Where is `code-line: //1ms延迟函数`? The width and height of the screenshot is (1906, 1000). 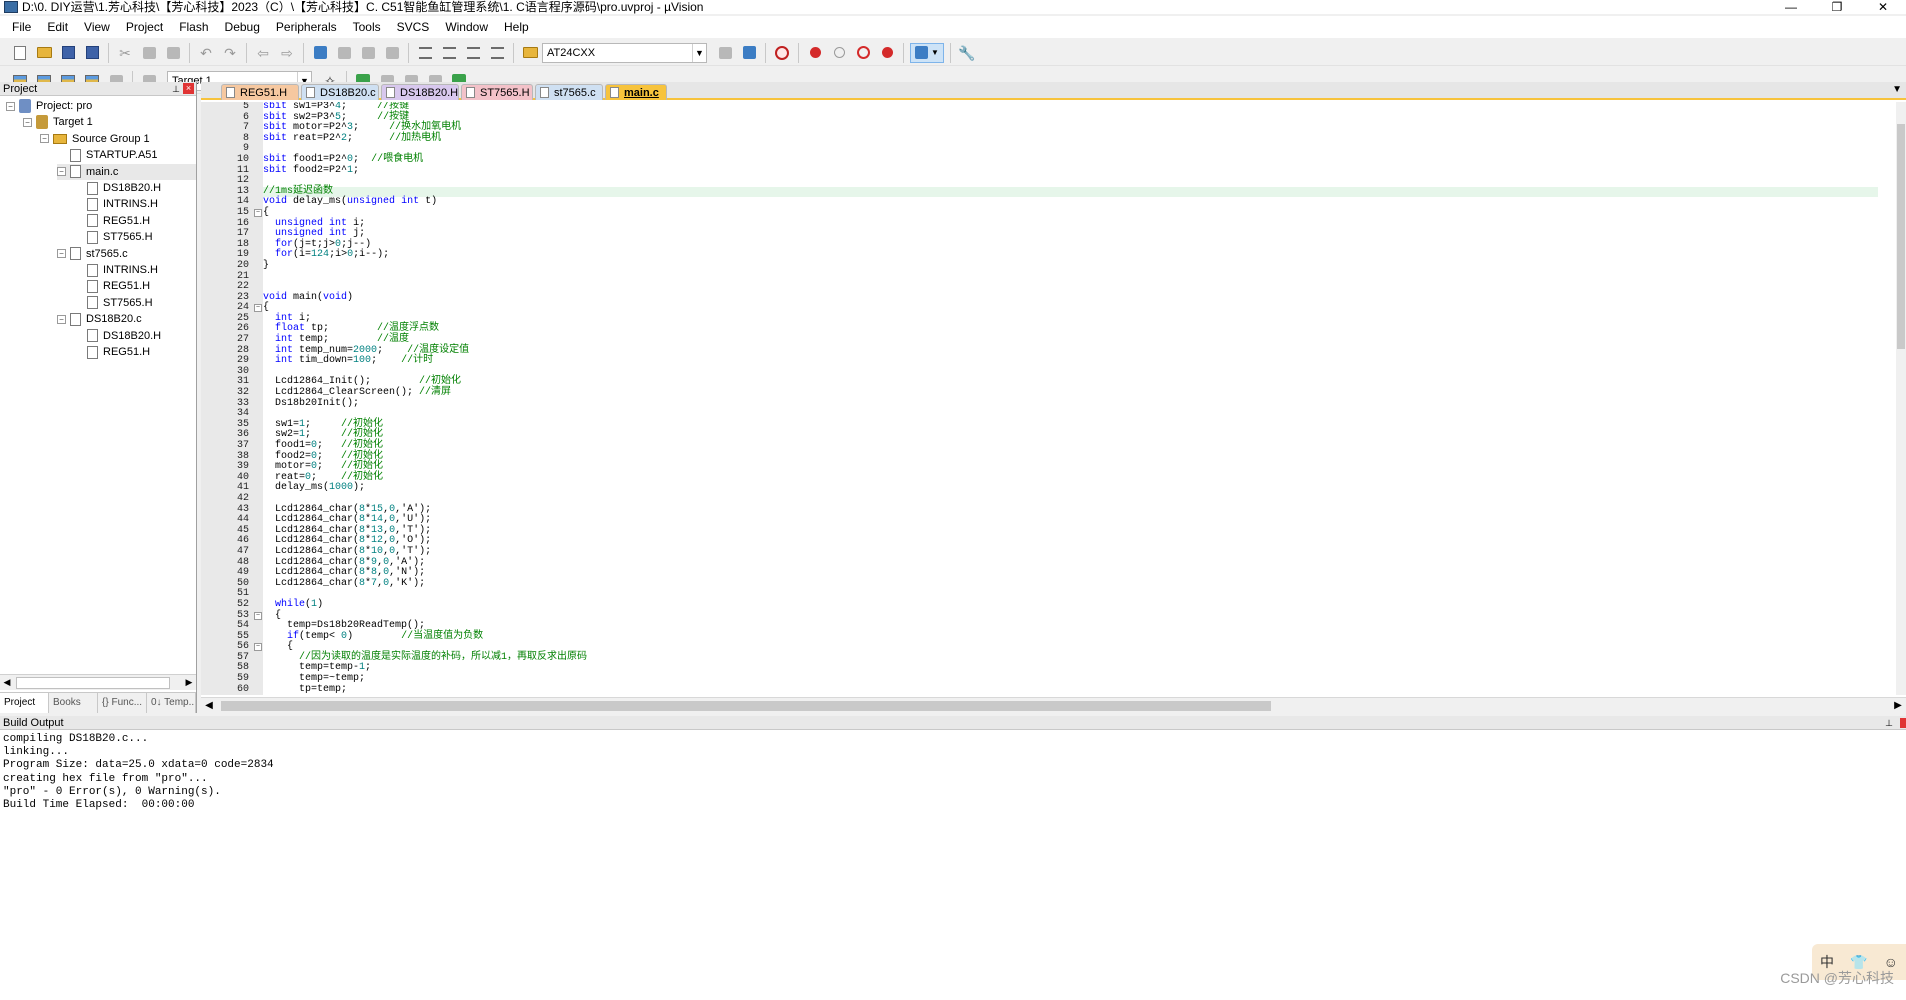
code-line: //1ms延迟函数 is located at coordinates (1070, 192).